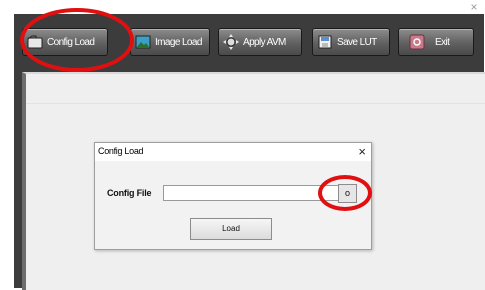  What do you see at coordinates (77, 40) in the screenshot?
I see `annotation-circle-config-load` at bounding box center [77, 40].